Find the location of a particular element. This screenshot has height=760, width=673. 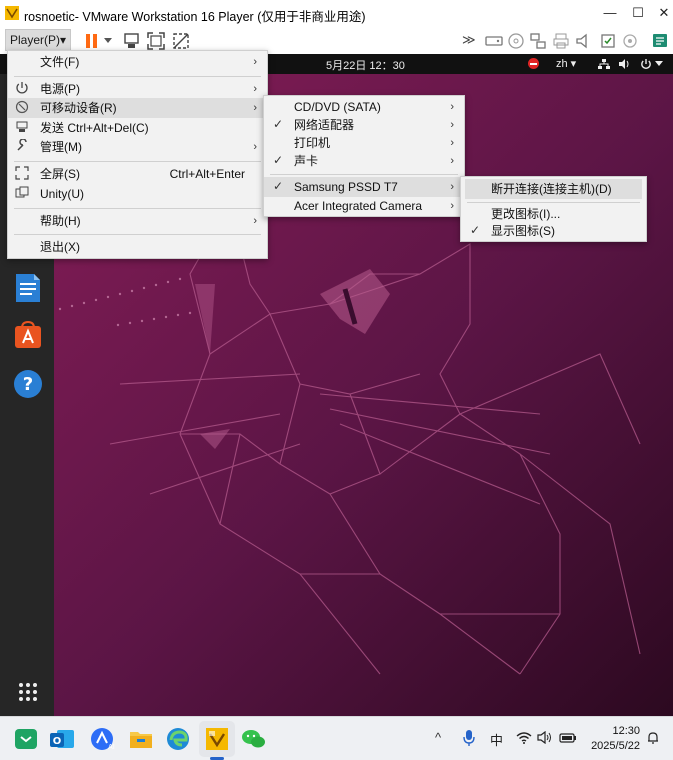

speaker-icon is located at coordinates (545, 737).